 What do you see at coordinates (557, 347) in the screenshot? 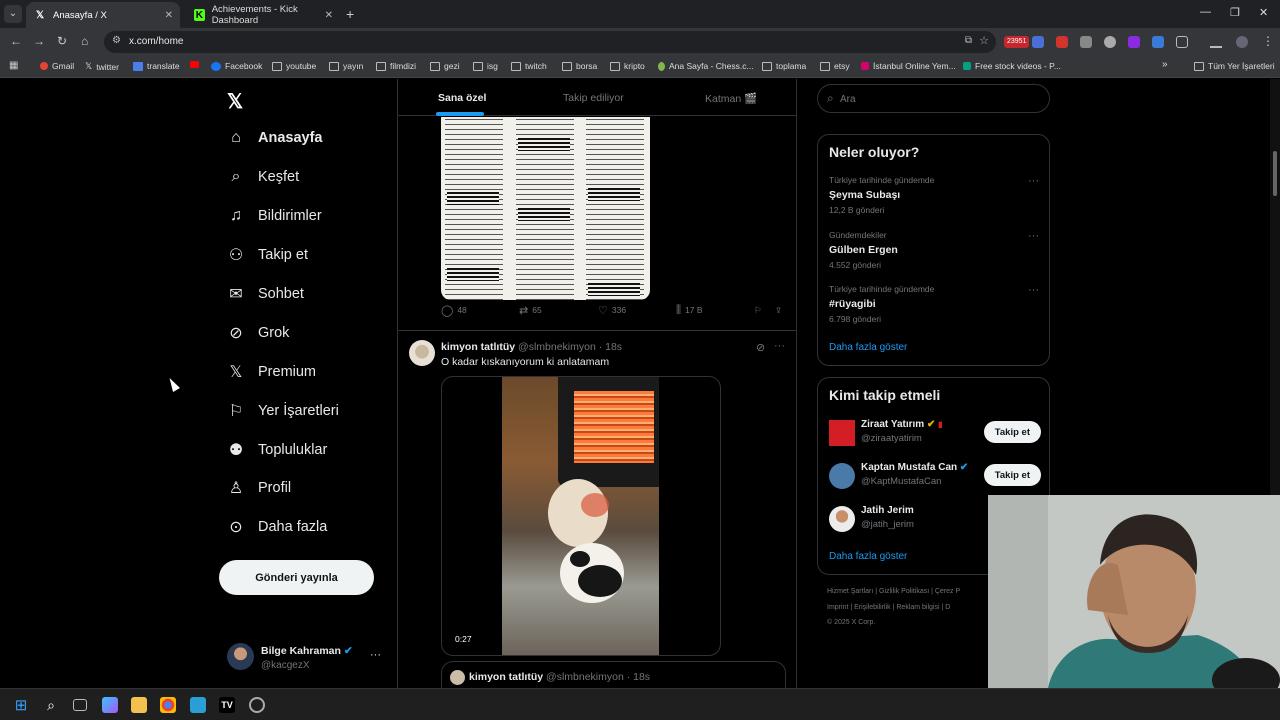
I see `tweet-author-handle: @slmbnekimyon` at bounding box center [557, 347].